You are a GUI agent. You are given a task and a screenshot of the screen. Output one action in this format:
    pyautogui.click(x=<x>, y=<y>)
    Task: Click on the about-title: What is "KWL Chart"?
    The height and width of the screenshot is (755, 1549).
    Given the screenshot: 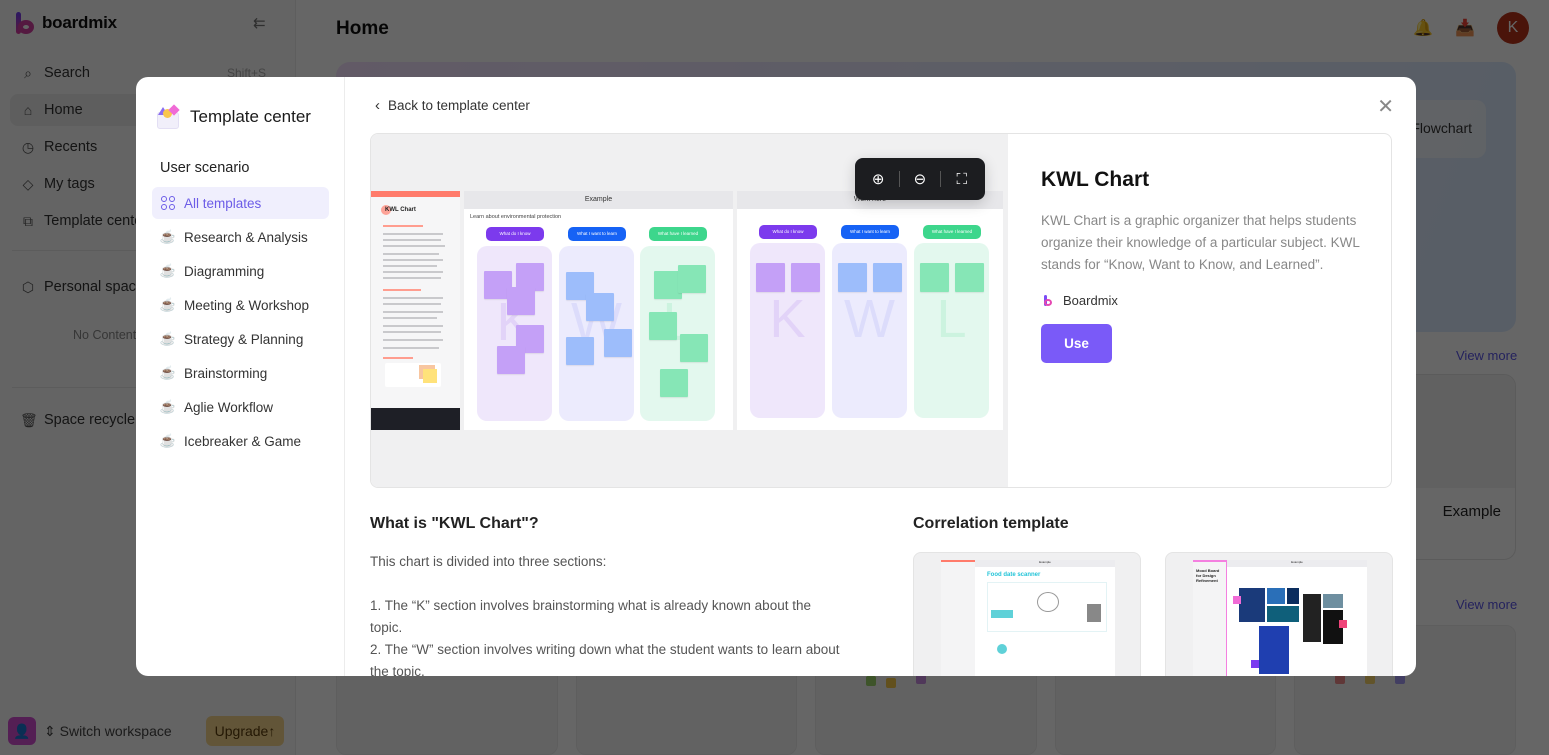 What is the action you would take?
    pyautogui.click(x=454, y=523)
    